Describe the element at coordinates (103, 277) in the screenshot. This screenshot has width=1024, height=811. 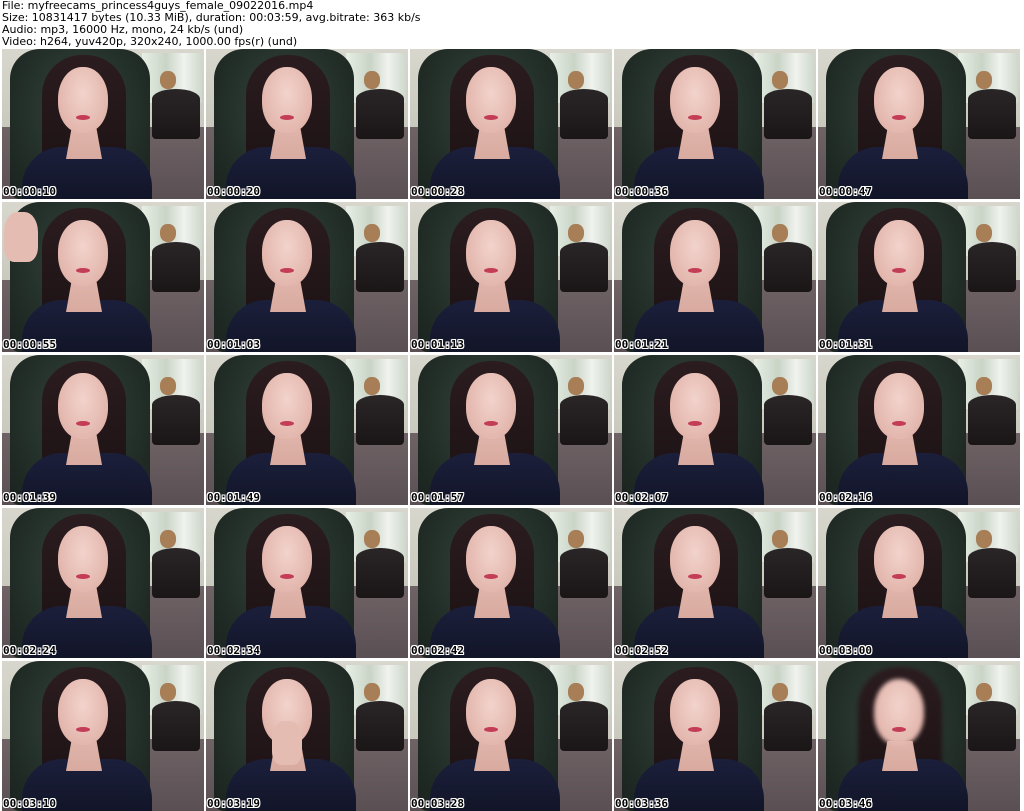
I see `thumbnail: 00:00:55` at that location.